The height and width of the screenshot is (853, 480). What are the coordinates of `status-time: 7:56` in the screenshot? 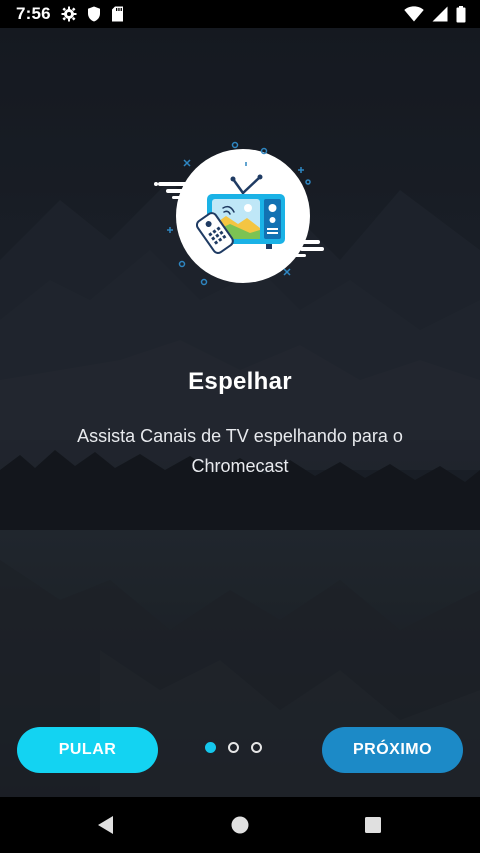 It's located at (33, 13).